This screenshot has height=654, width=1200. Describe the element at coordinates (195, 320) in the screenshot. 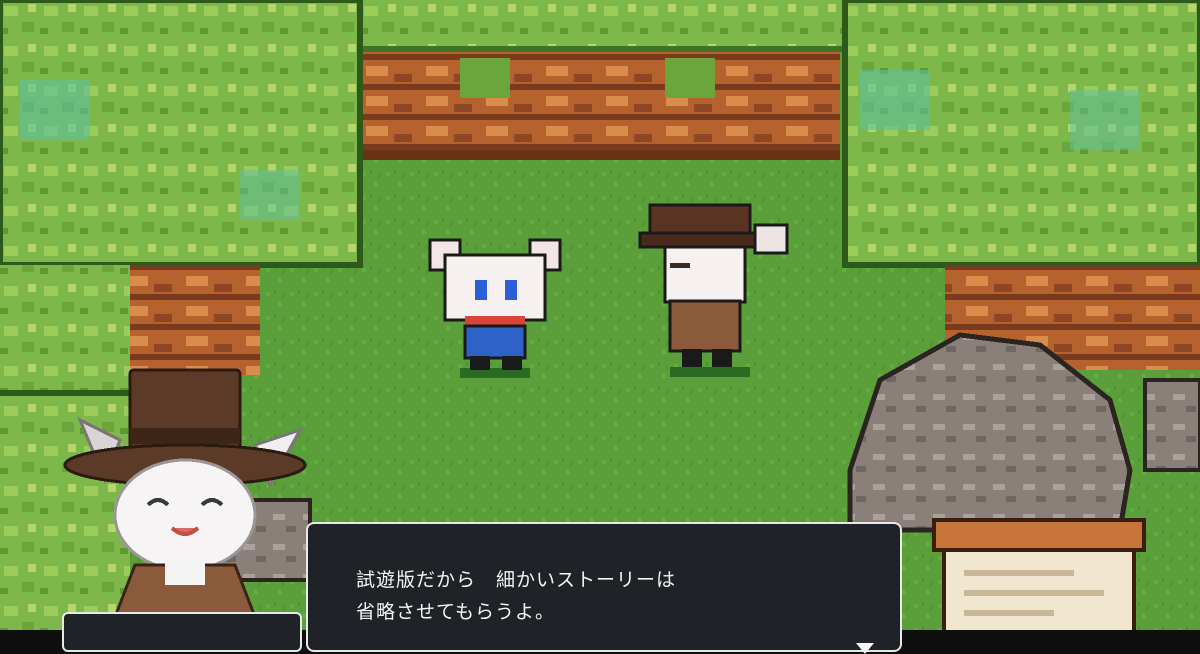

I see `left-tree-cliff` at that location.